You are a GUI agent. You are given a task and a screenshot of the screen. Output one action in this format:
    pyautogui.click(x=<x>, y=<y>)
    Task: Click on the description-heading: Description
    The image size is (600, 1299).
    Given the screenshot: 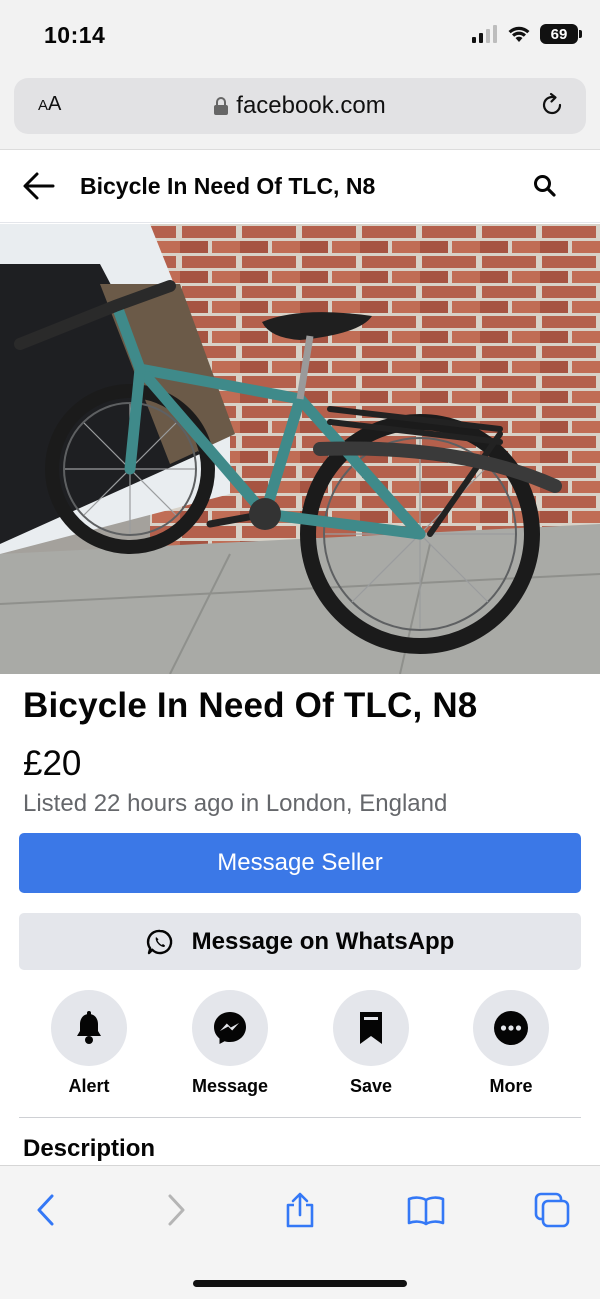 What is the action you would take?
    pyautogui.click(x=89, y=1148)
    